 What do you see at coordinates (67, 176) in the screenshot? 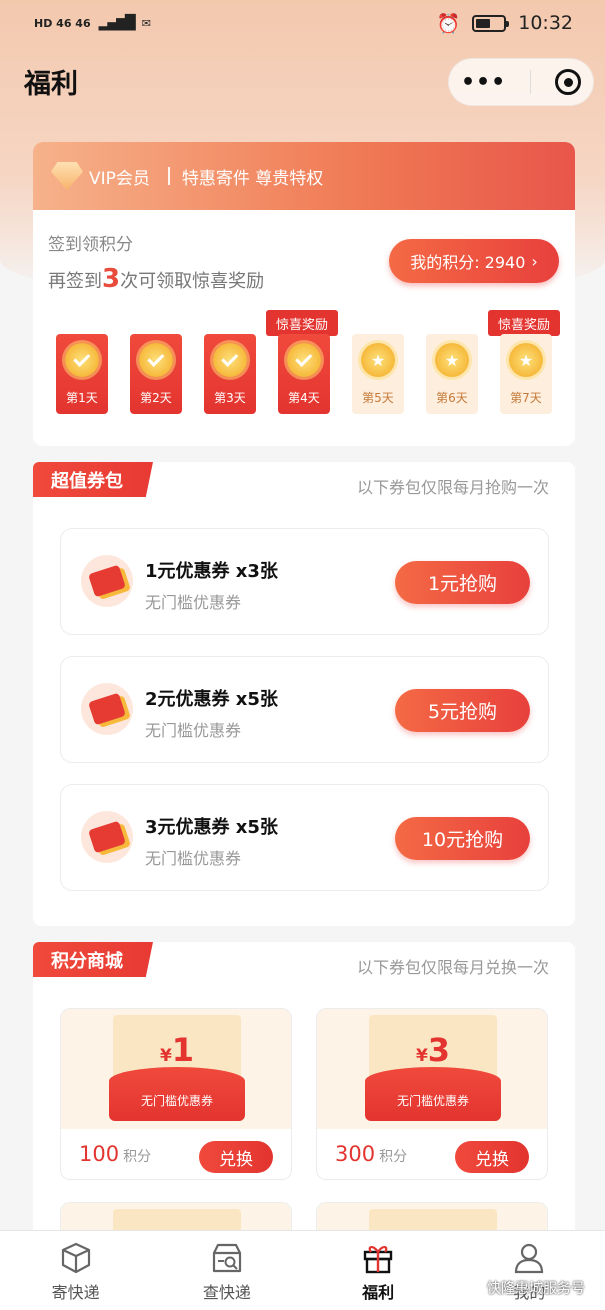
I see `diamond-icon` at bounding box center [67, 176].